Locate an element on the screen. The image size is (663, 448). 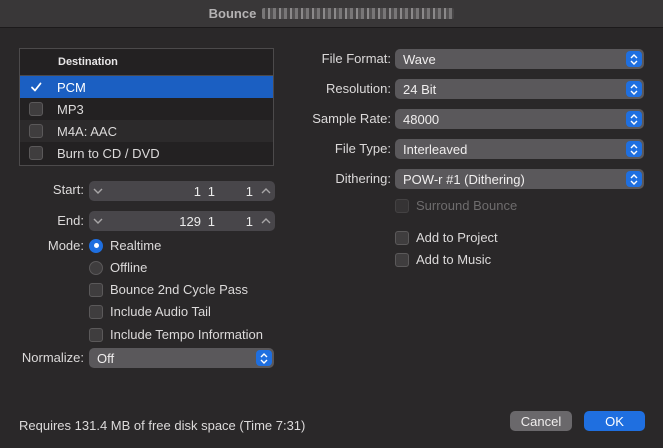
include-tempo-checkbox is located at coordinates (96, 334).